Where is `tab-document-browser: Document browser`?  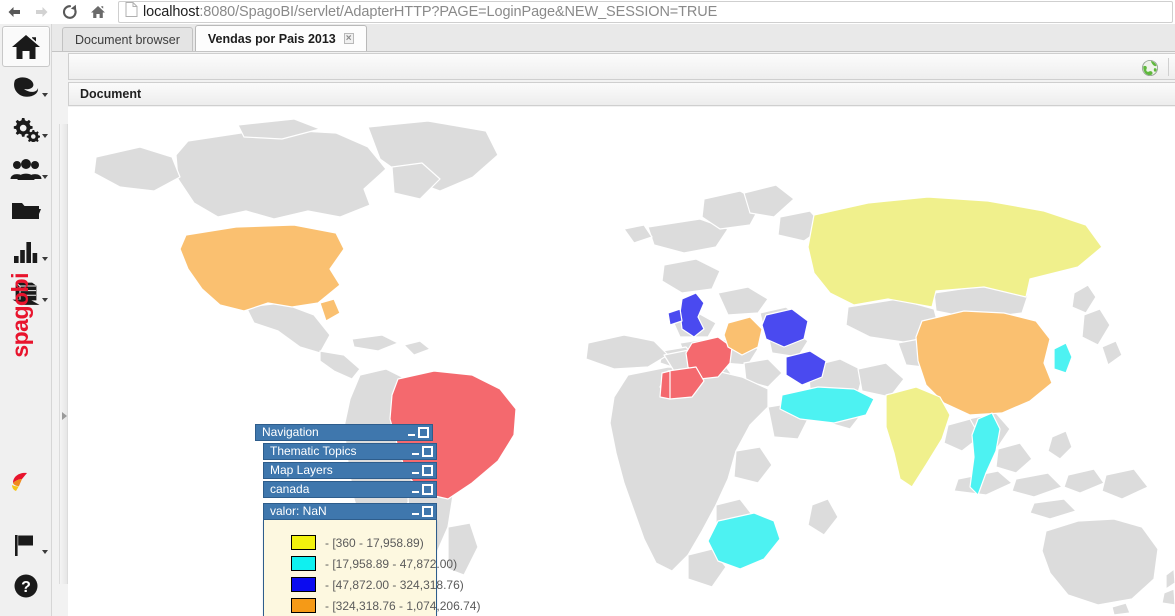
tab-document-browser: Document browser is located at coordinates (127, 39).